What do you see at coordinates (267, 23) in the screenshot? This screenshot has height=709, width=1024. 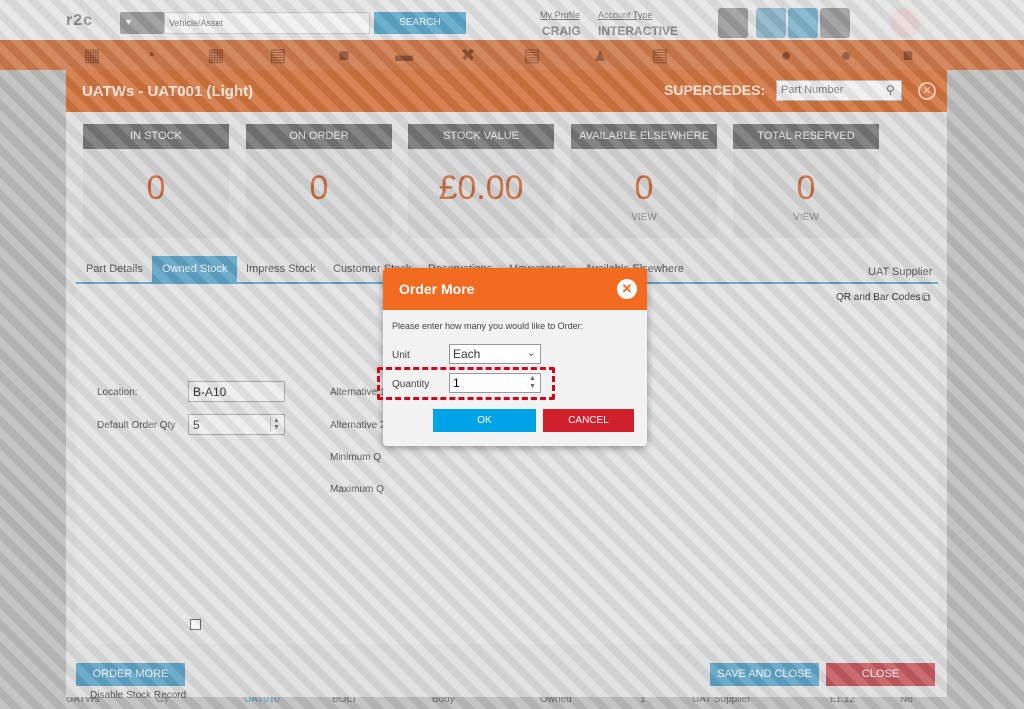 I see `vehicle-asset-search-input: Vehicle/Asset` at bounding box center [267, 23].